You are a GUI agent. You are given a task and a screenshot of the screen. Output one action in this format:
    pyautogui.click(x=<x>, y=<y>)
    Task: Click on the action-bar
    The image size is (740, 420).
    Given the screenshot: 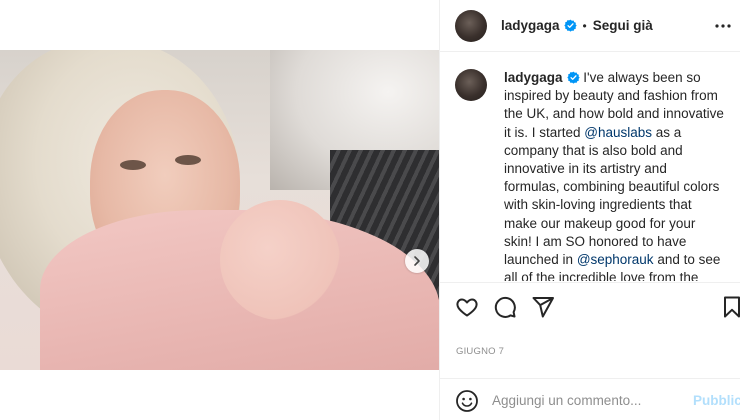 What is the action you would take?
    pyautogui.click(x=590, y=307)
    